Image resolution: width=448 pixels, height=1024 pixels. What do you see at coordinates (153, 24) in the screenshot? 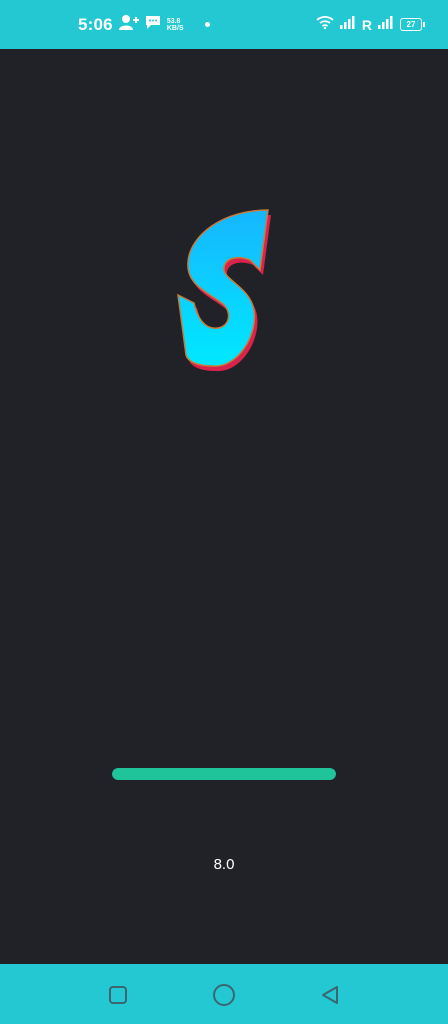
I see `chat-icon` at bounding box center [153, 24].